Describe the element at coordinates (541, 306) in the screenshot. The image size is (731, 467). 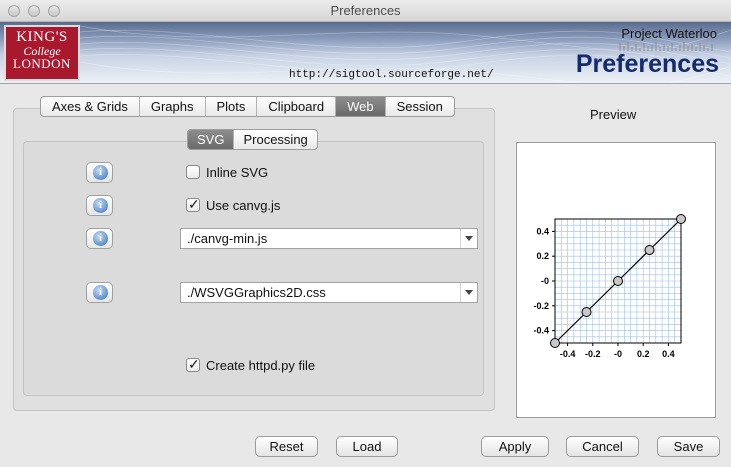
I see `y-tick-label: -0.2` at that location.